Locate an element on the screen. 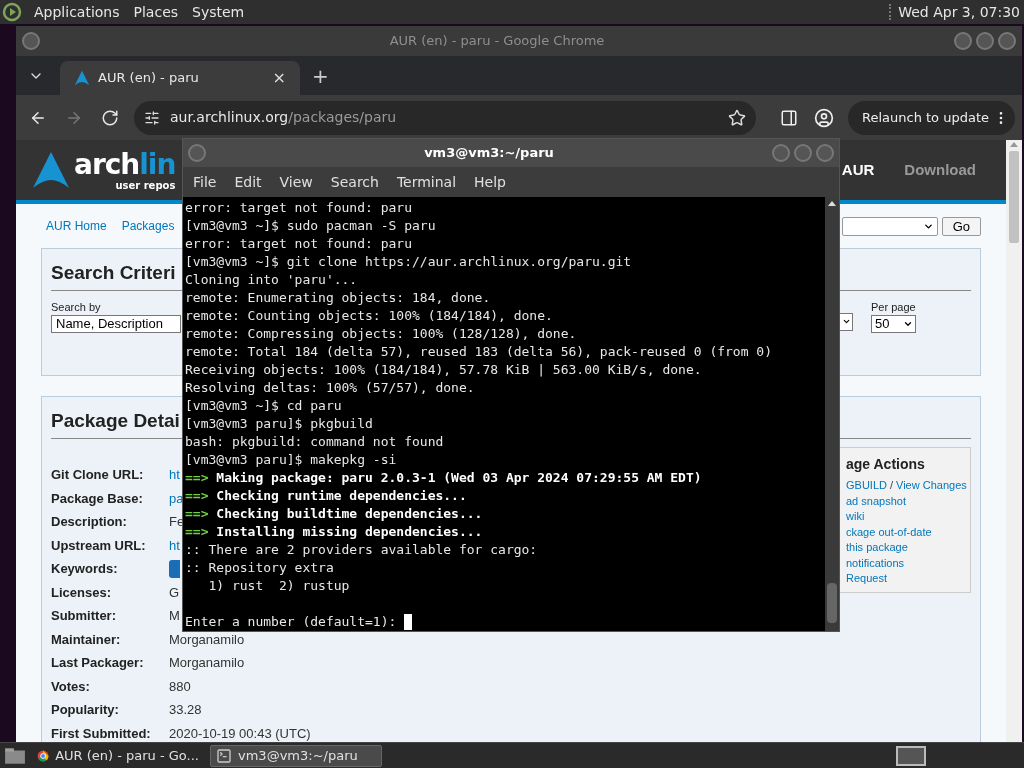  action-link: wiki is located at coordinates (855, 516).